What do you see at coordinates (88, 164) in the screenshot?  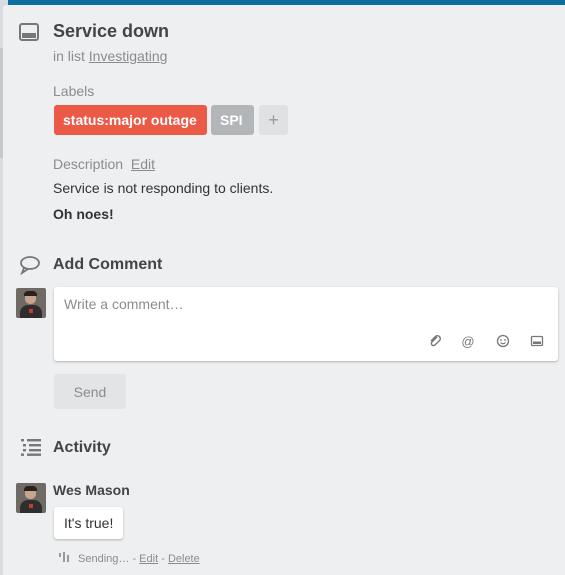 I see `description-heading: Description` at bounding box center [88, 164].